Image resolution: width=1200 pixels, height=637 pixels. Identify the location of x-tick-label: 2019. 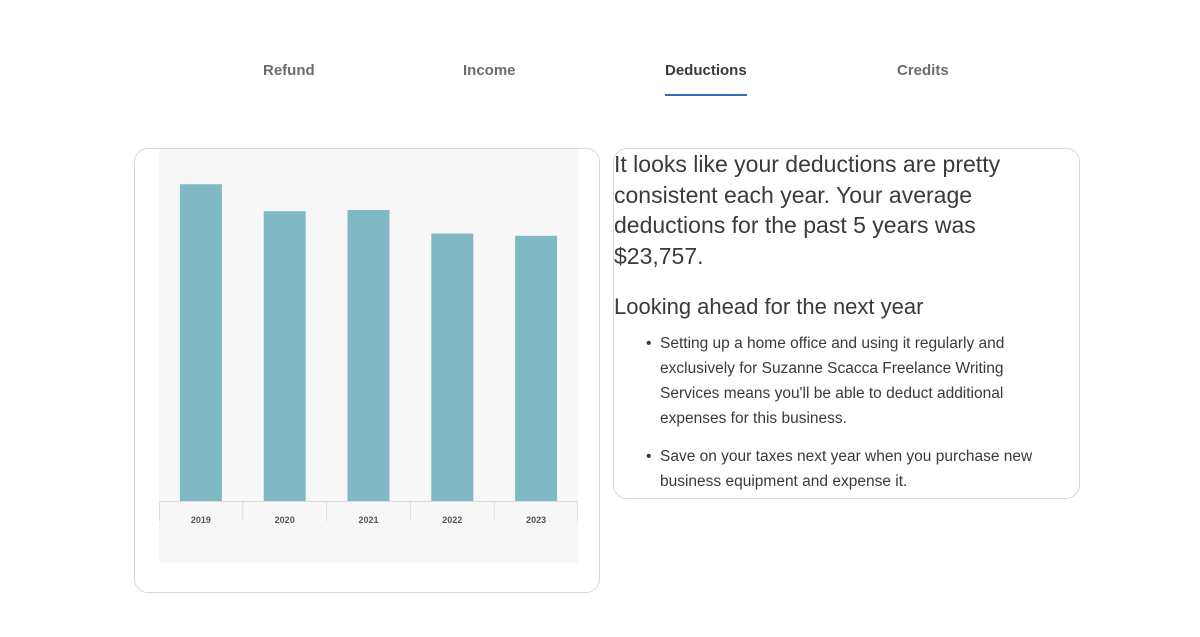
(201, 520).